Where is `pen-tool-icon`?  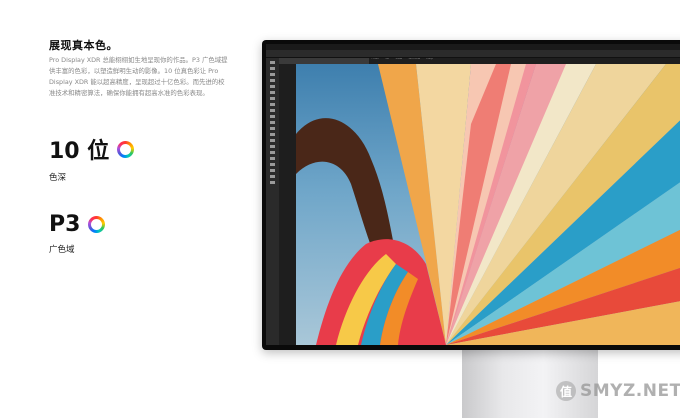
pen-tool-icon is located at coordinates (272, 146).